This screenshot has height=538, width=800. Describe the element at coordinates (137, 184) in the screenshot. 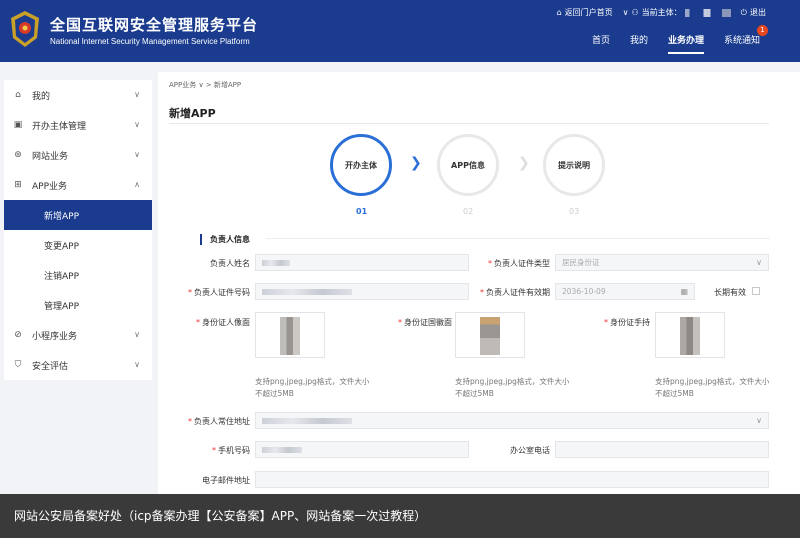

I see `chevron-up-icon: ∧` at that location.